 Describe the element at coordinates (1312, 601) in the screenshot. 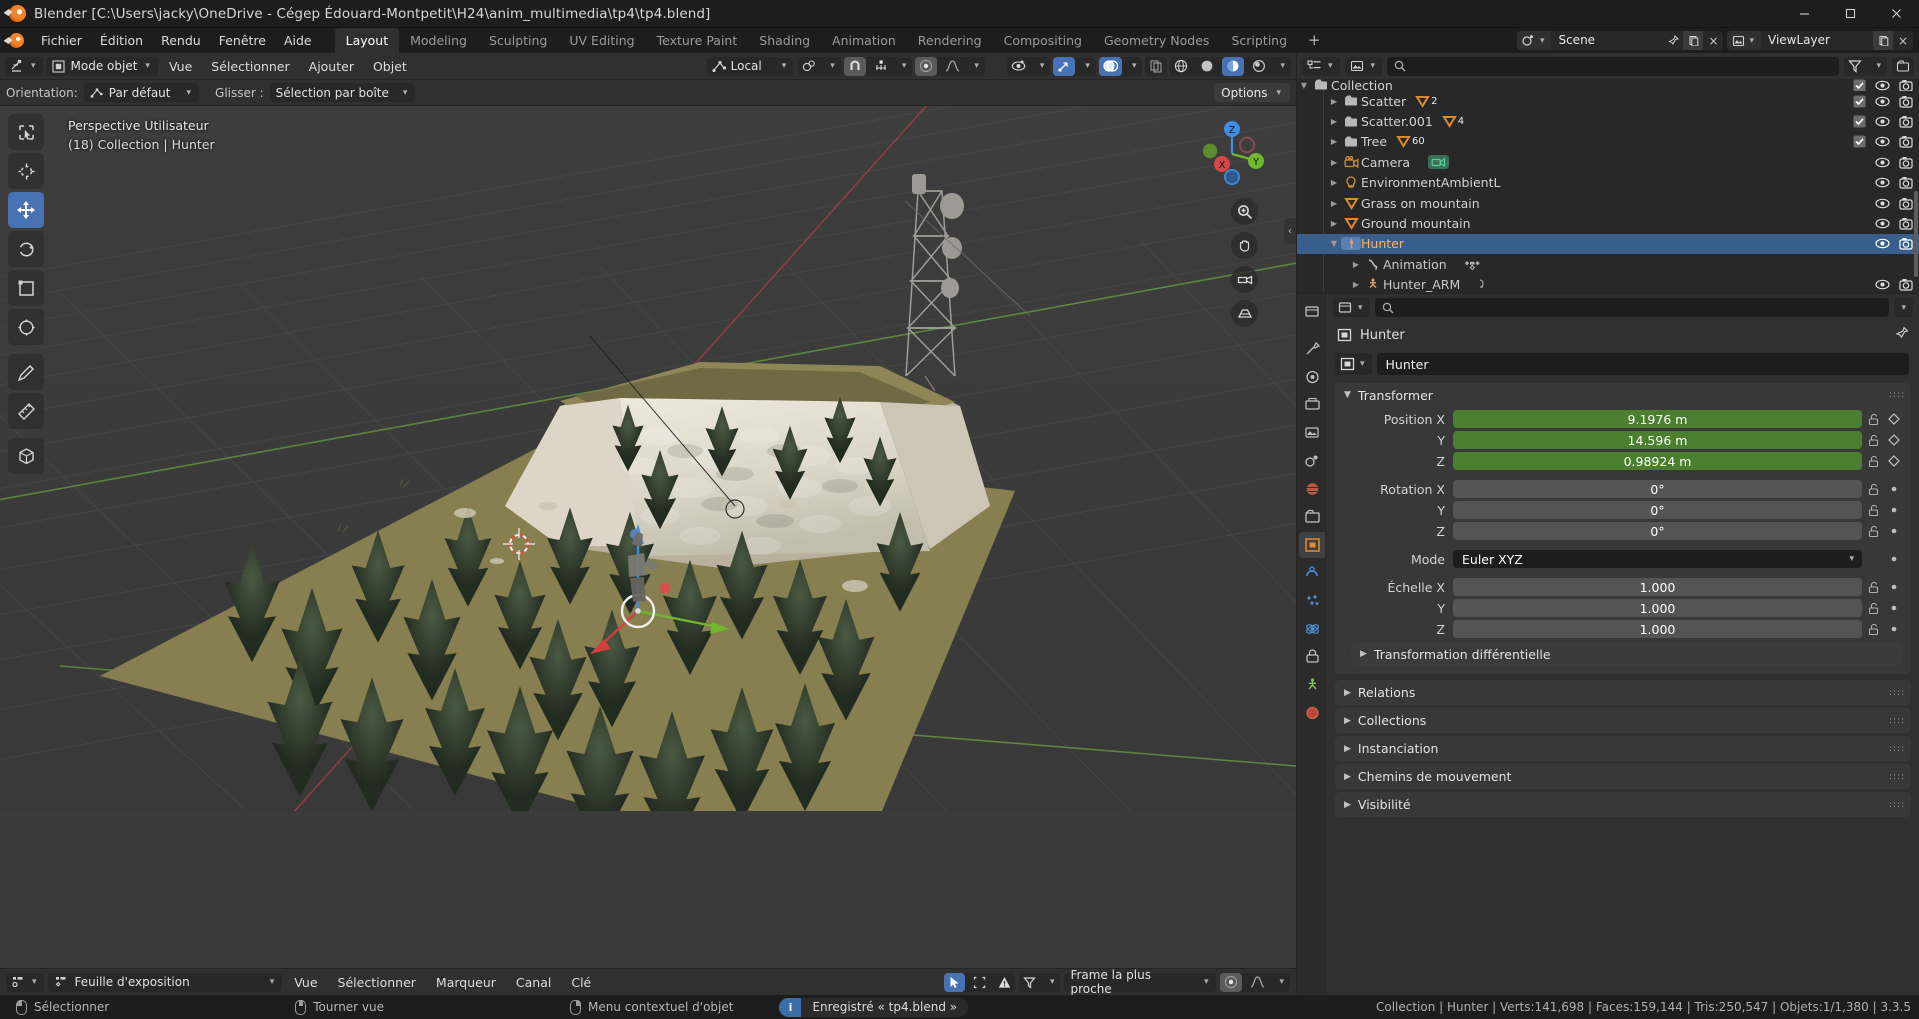

I see `particles-tab` at that location.